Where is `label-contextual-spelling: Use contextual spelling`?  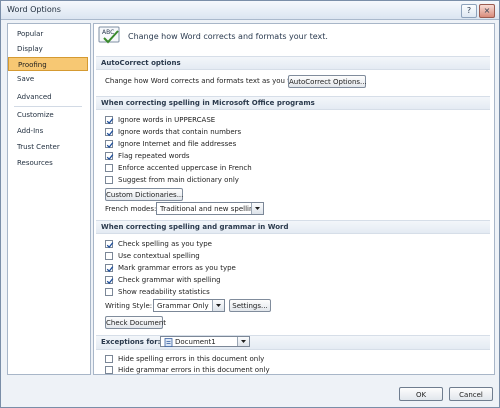
label-contextual-spelling: Use contextual spelling is located at coordinates (159, 256).